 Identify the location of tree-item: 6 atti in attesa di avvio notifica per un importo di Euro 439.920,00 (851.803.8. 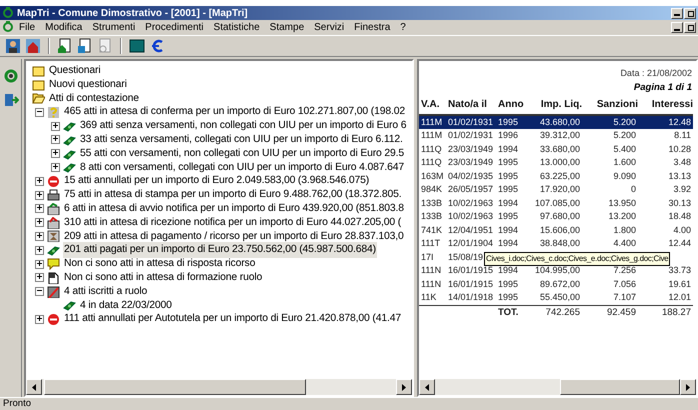
(234, 209).